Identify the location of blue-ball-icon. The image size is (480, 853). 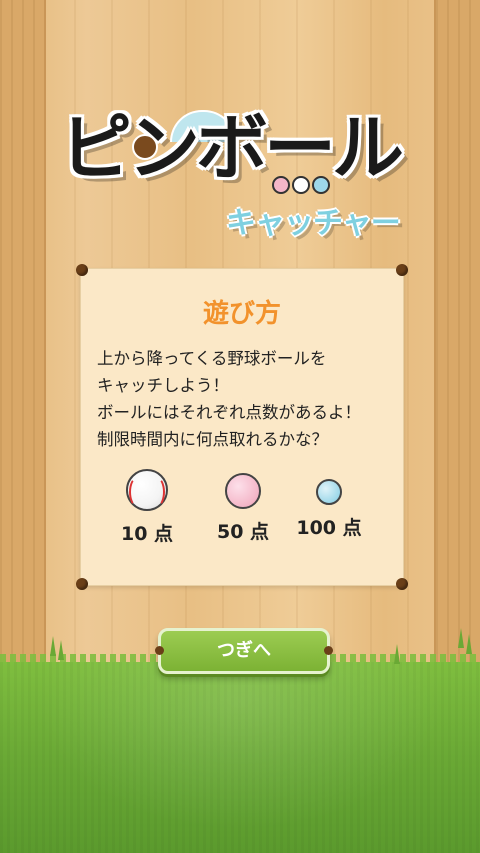
(329, 492).